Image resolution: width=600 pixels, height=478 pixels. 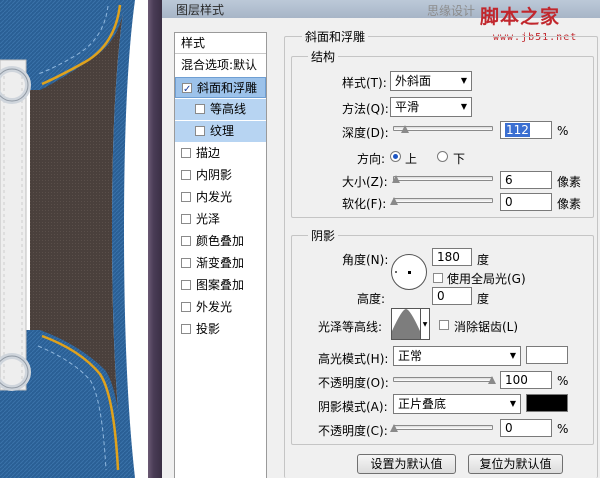 What do you see at coordinates (186, 153) in the screenshot?
I see `stroke-checkbox` at bounding box center [186, 153].